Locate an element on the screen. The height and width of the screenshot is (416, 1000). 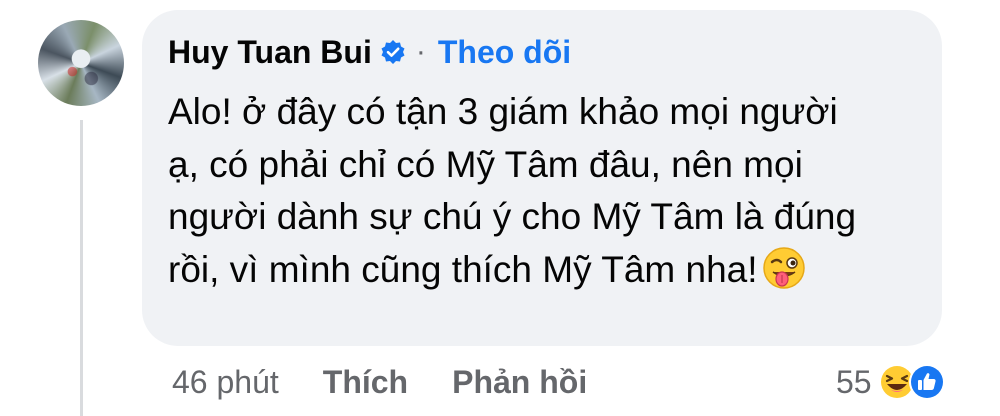
author-name: Huy Tuan Bui is located at coordinates (270, 52).